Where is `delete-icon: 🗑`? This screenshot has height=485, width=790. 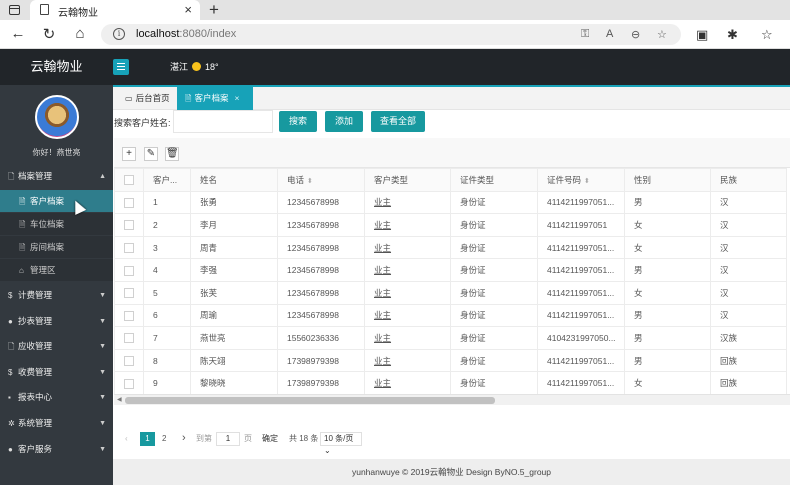
delete-icon: 🗑 is located at coordinates (172, 154).